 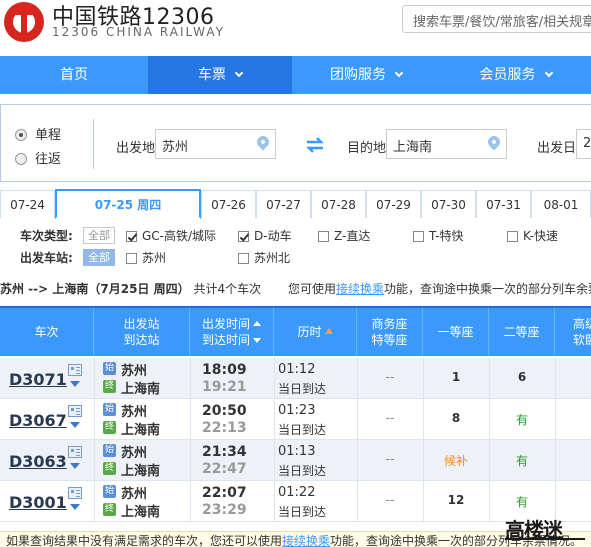 I want to click on station-filter-row: 出发车站: 全部 苏州 苏州北, so click(x=305, y=258).